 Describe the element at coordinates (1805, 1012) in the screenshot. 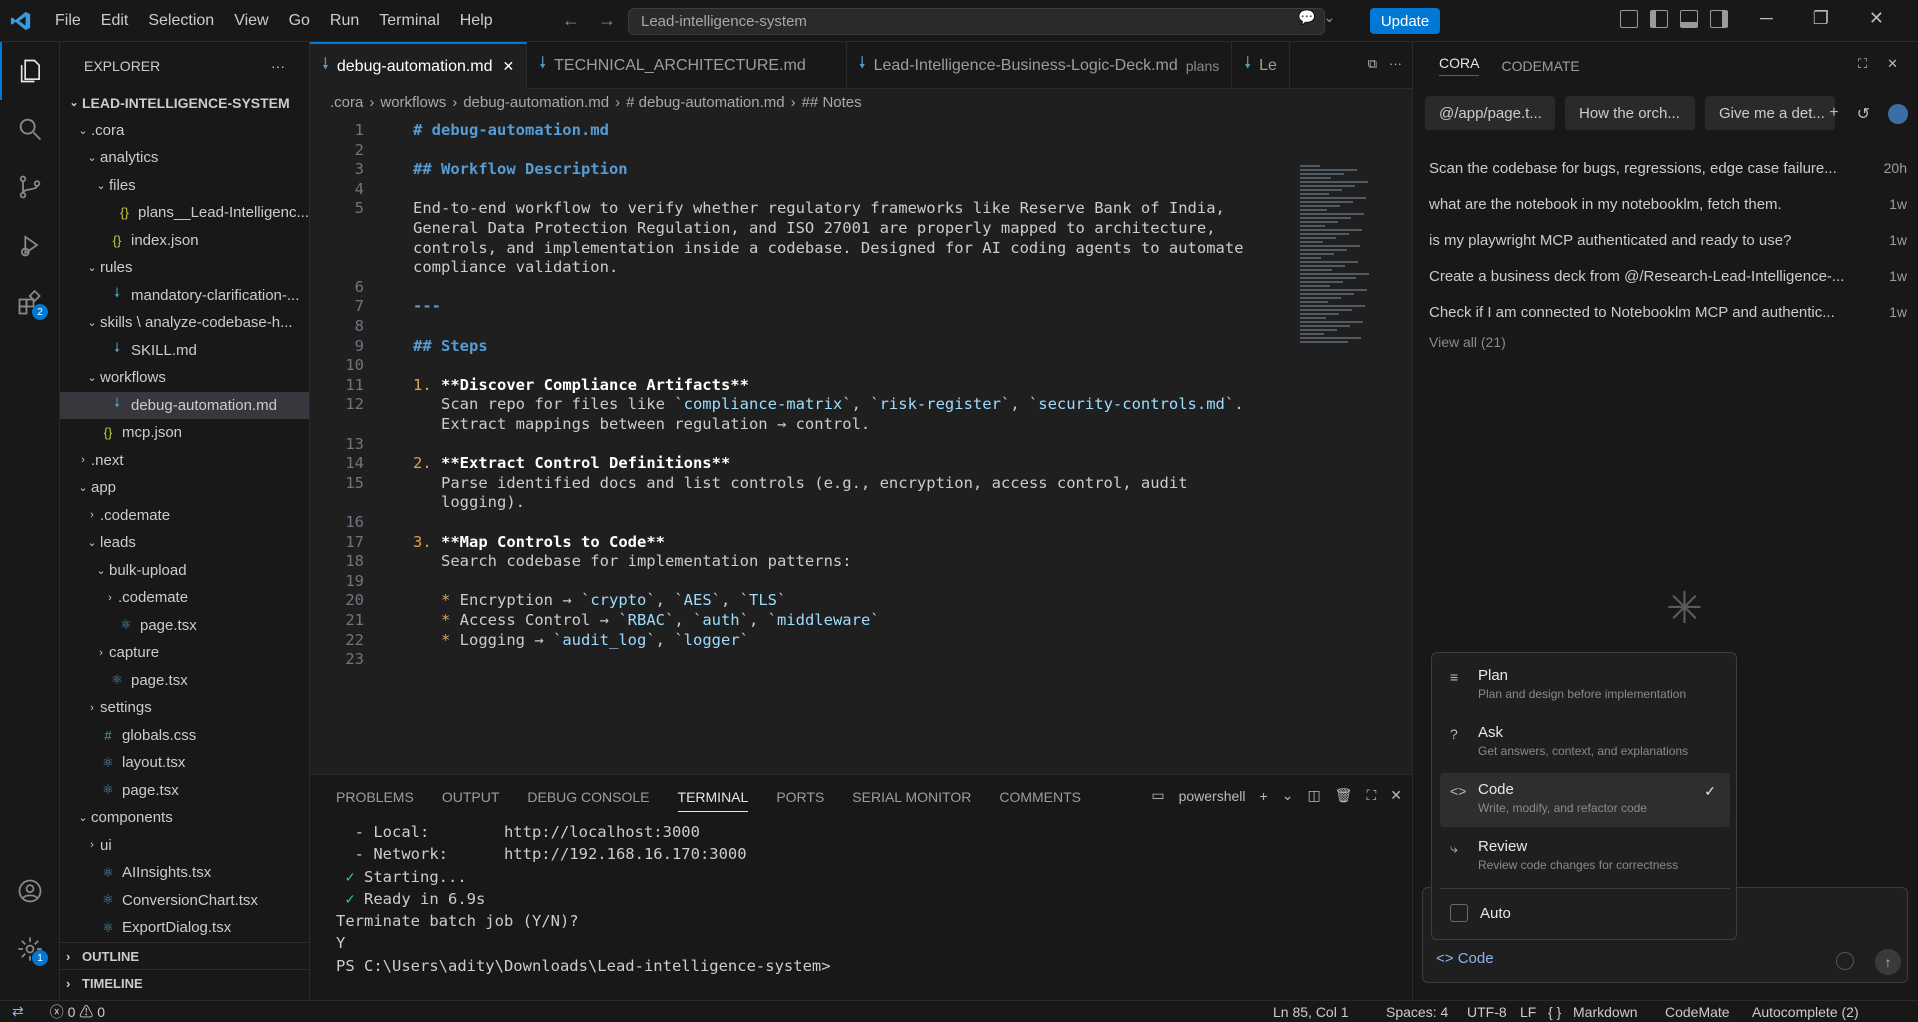

I see `autocomplete-status: Autocomplete (2)` at that location.